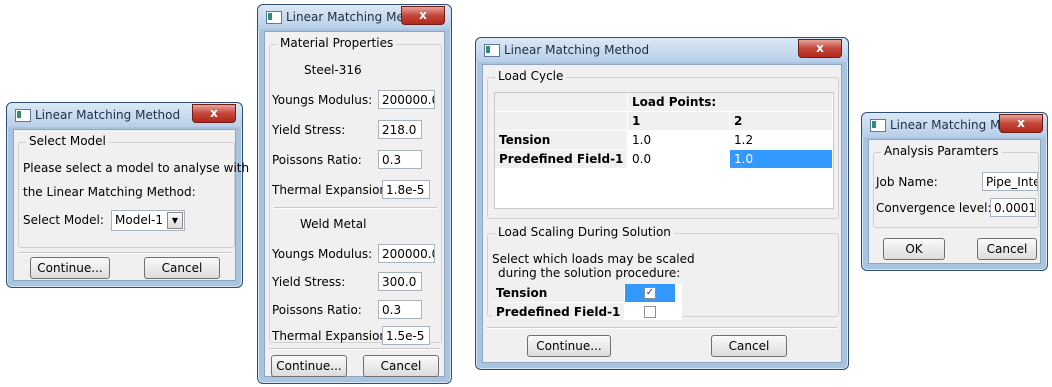  I want to click on predefined-field-checkbox, so click(650, 312).